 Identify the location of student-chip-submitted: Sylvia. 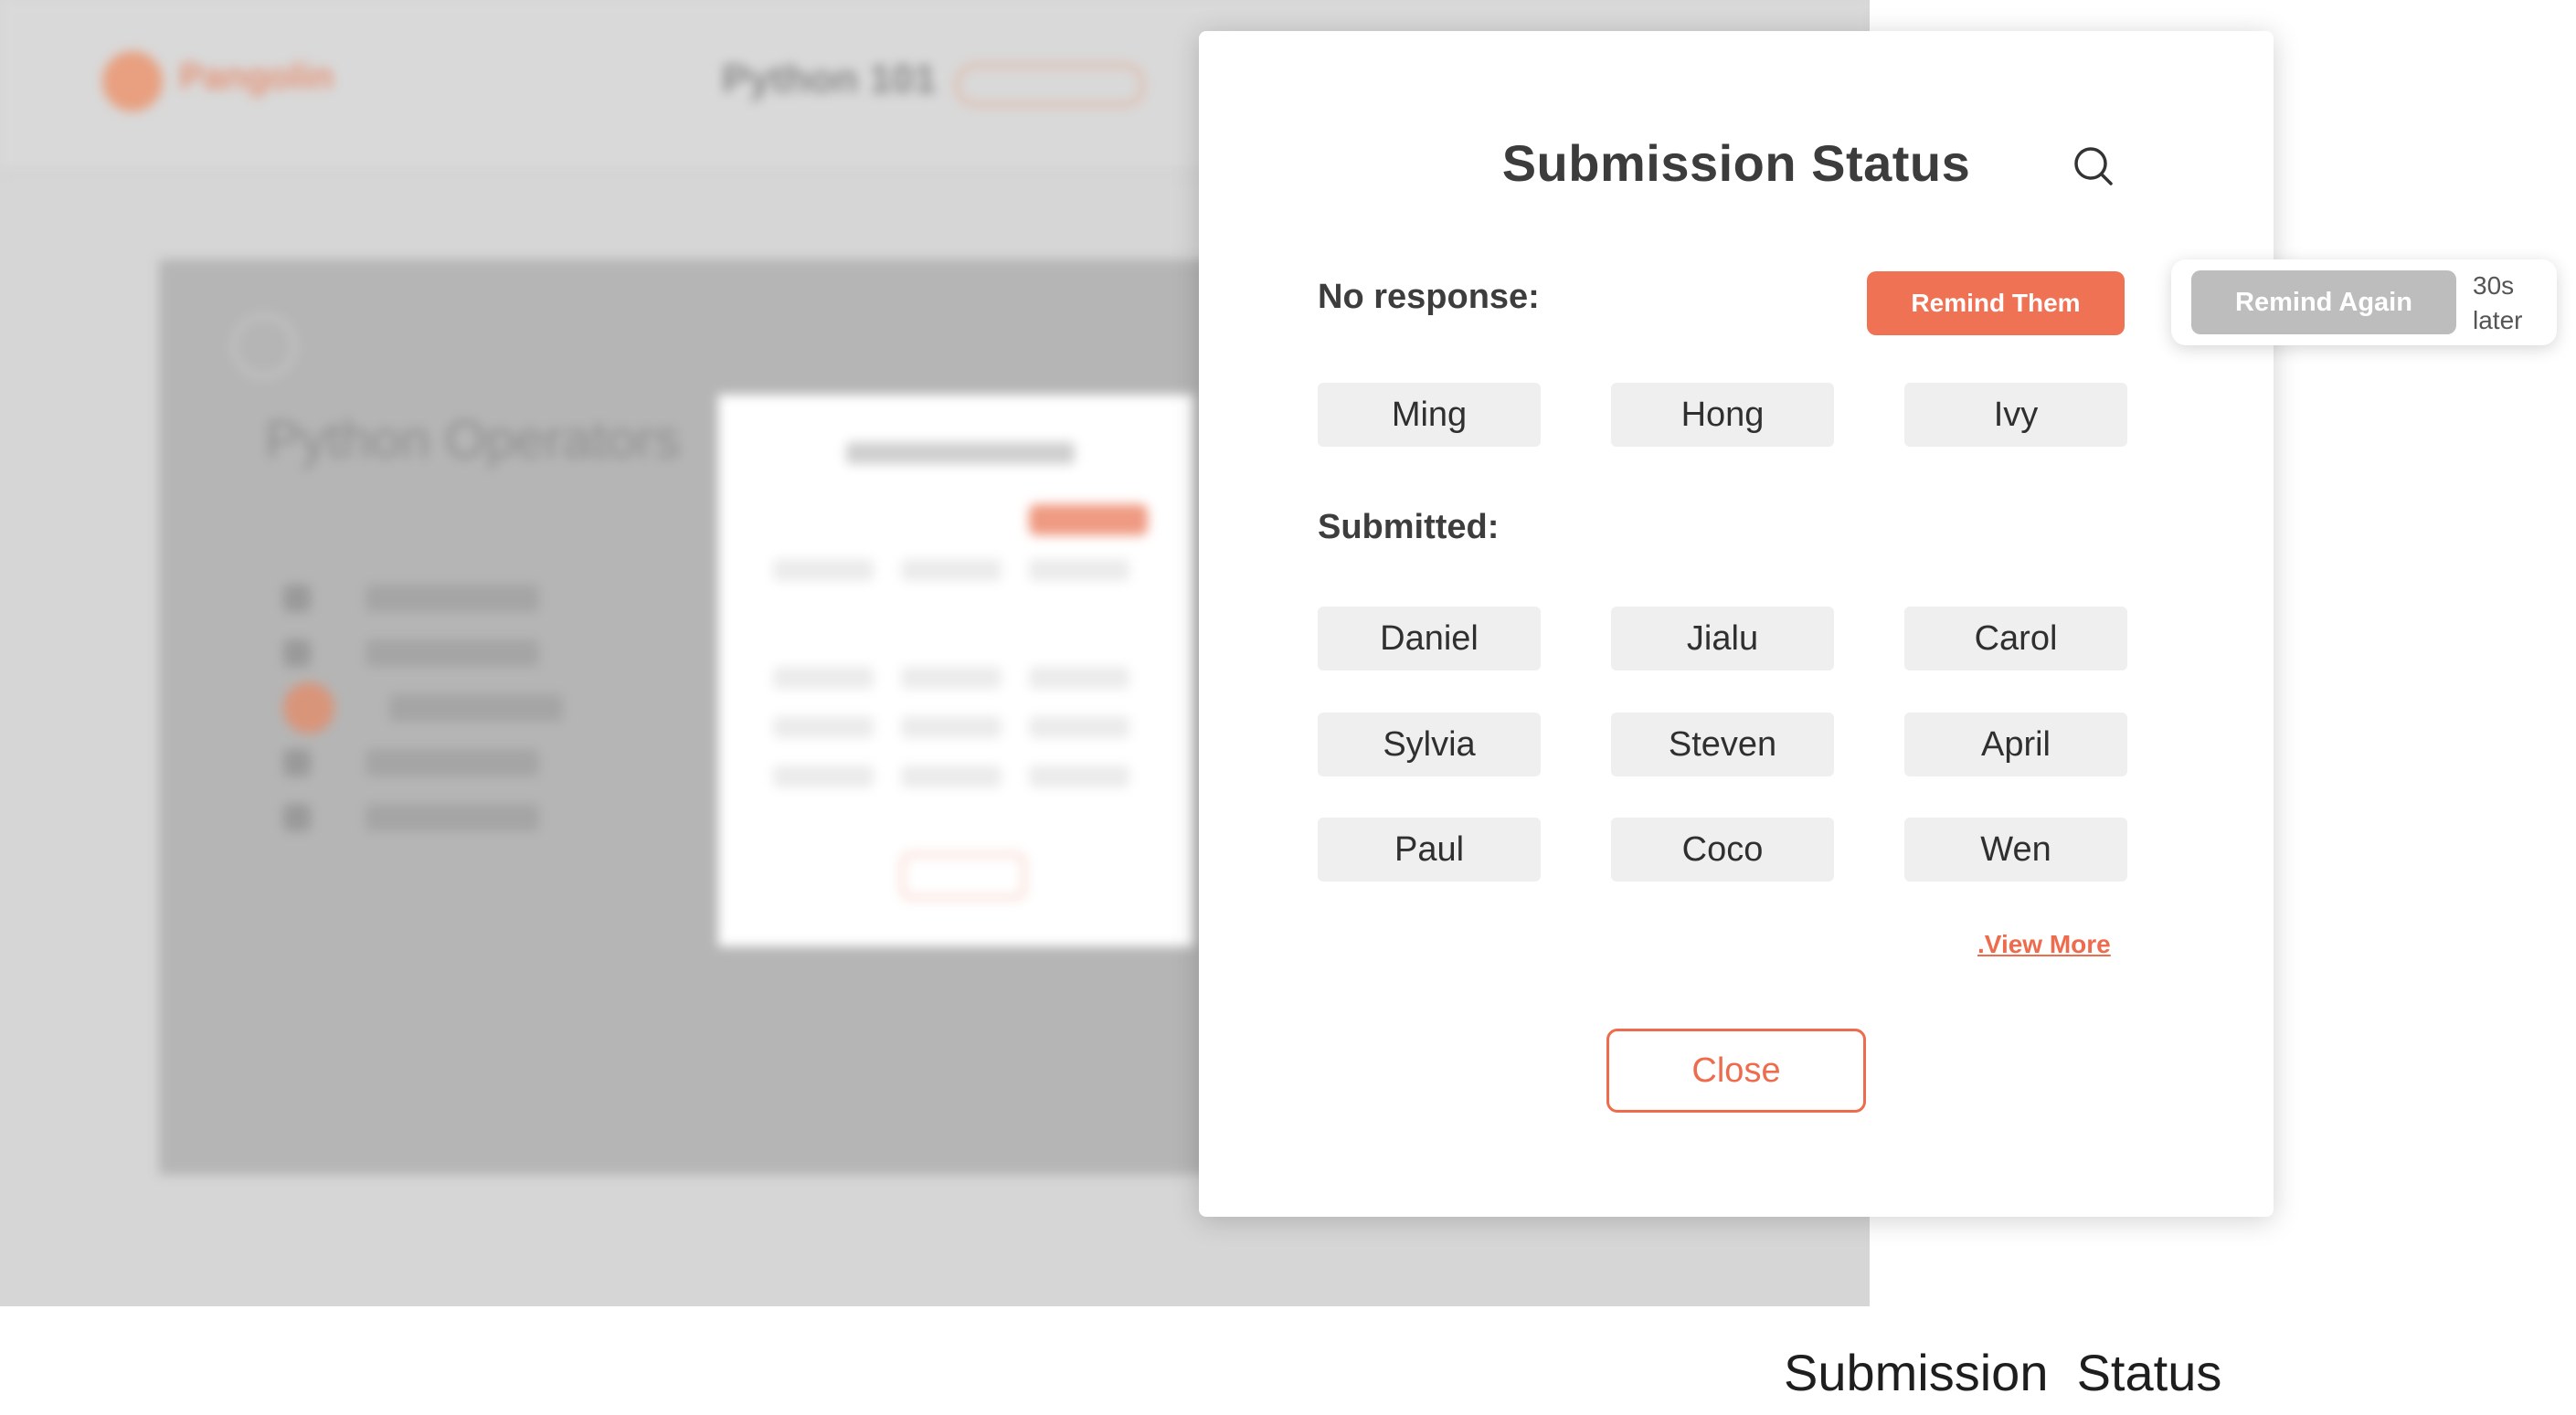
(1429, 744).